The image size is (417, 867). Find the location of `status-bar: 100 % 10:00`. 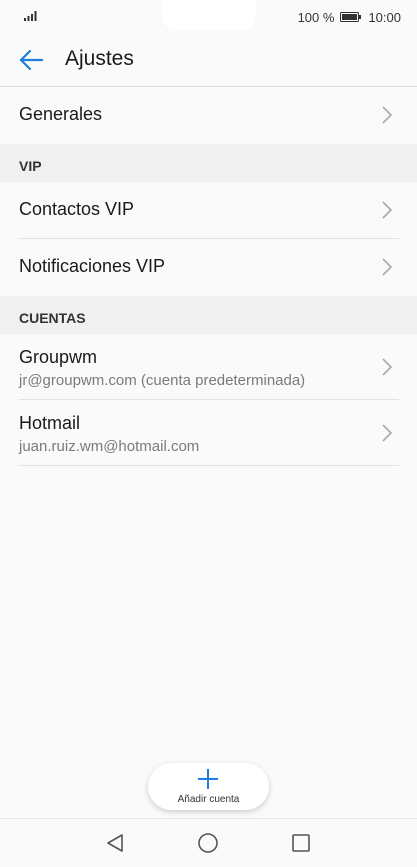

status-bar: 100 % 10:00 is located at coordinates (208, 17).